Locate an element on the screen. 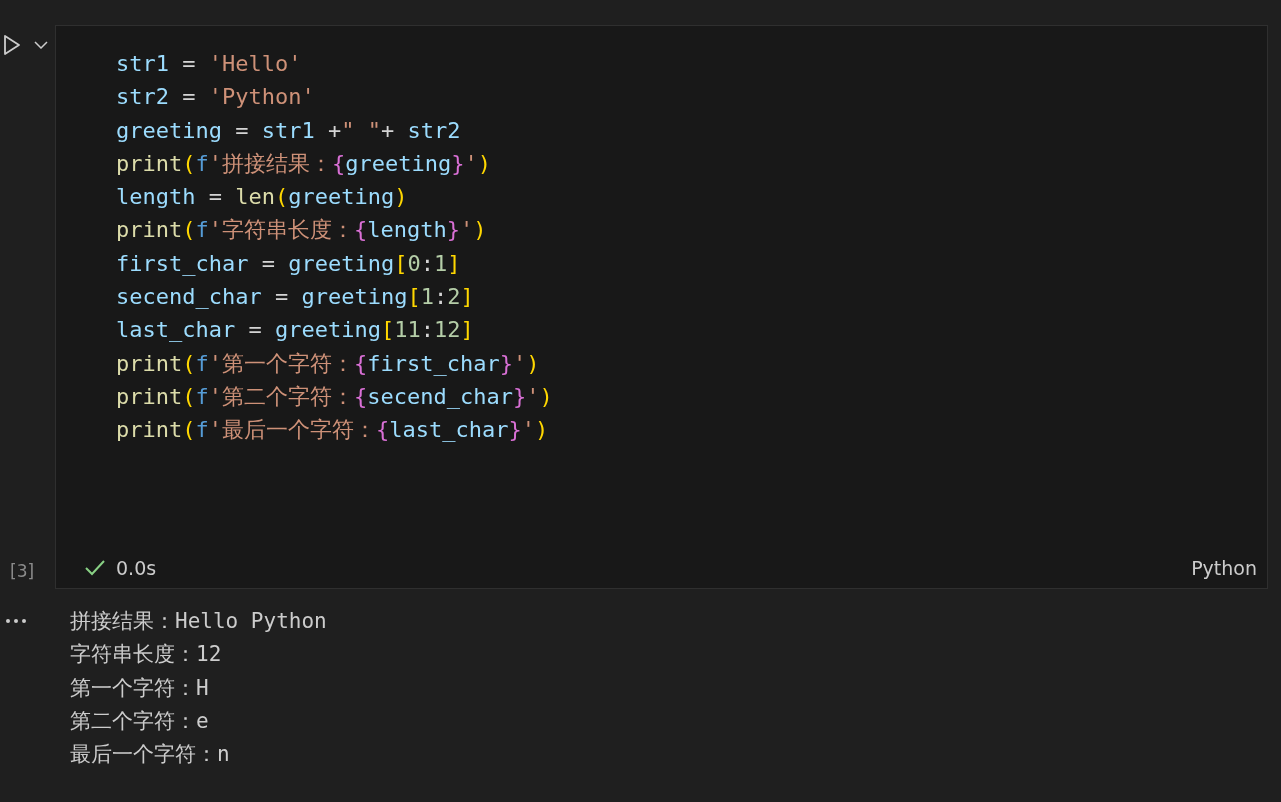 The width and height of the screenshot is (1281, 802). run-icon is located at coordinates (12, 45).